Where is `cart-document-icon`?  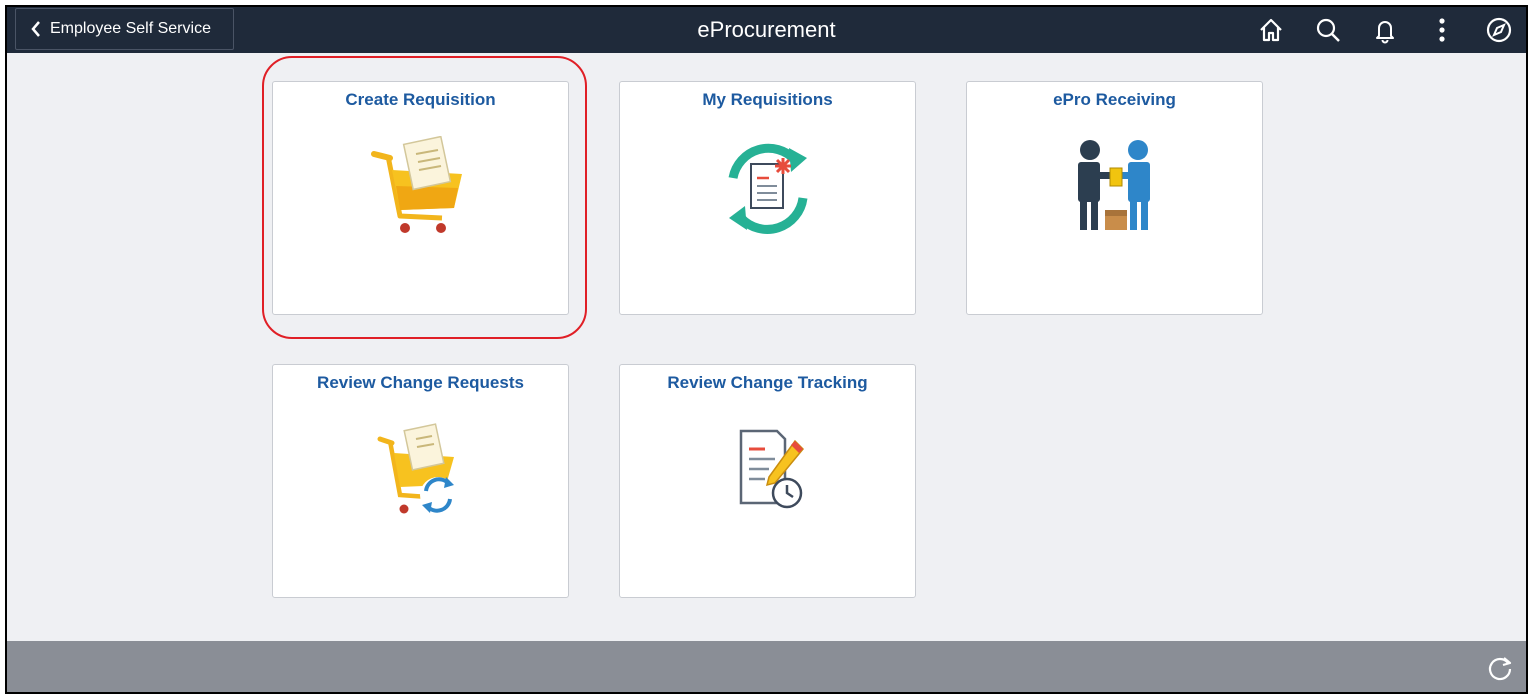
cart-document-icon is located at coordinates (420, 191).